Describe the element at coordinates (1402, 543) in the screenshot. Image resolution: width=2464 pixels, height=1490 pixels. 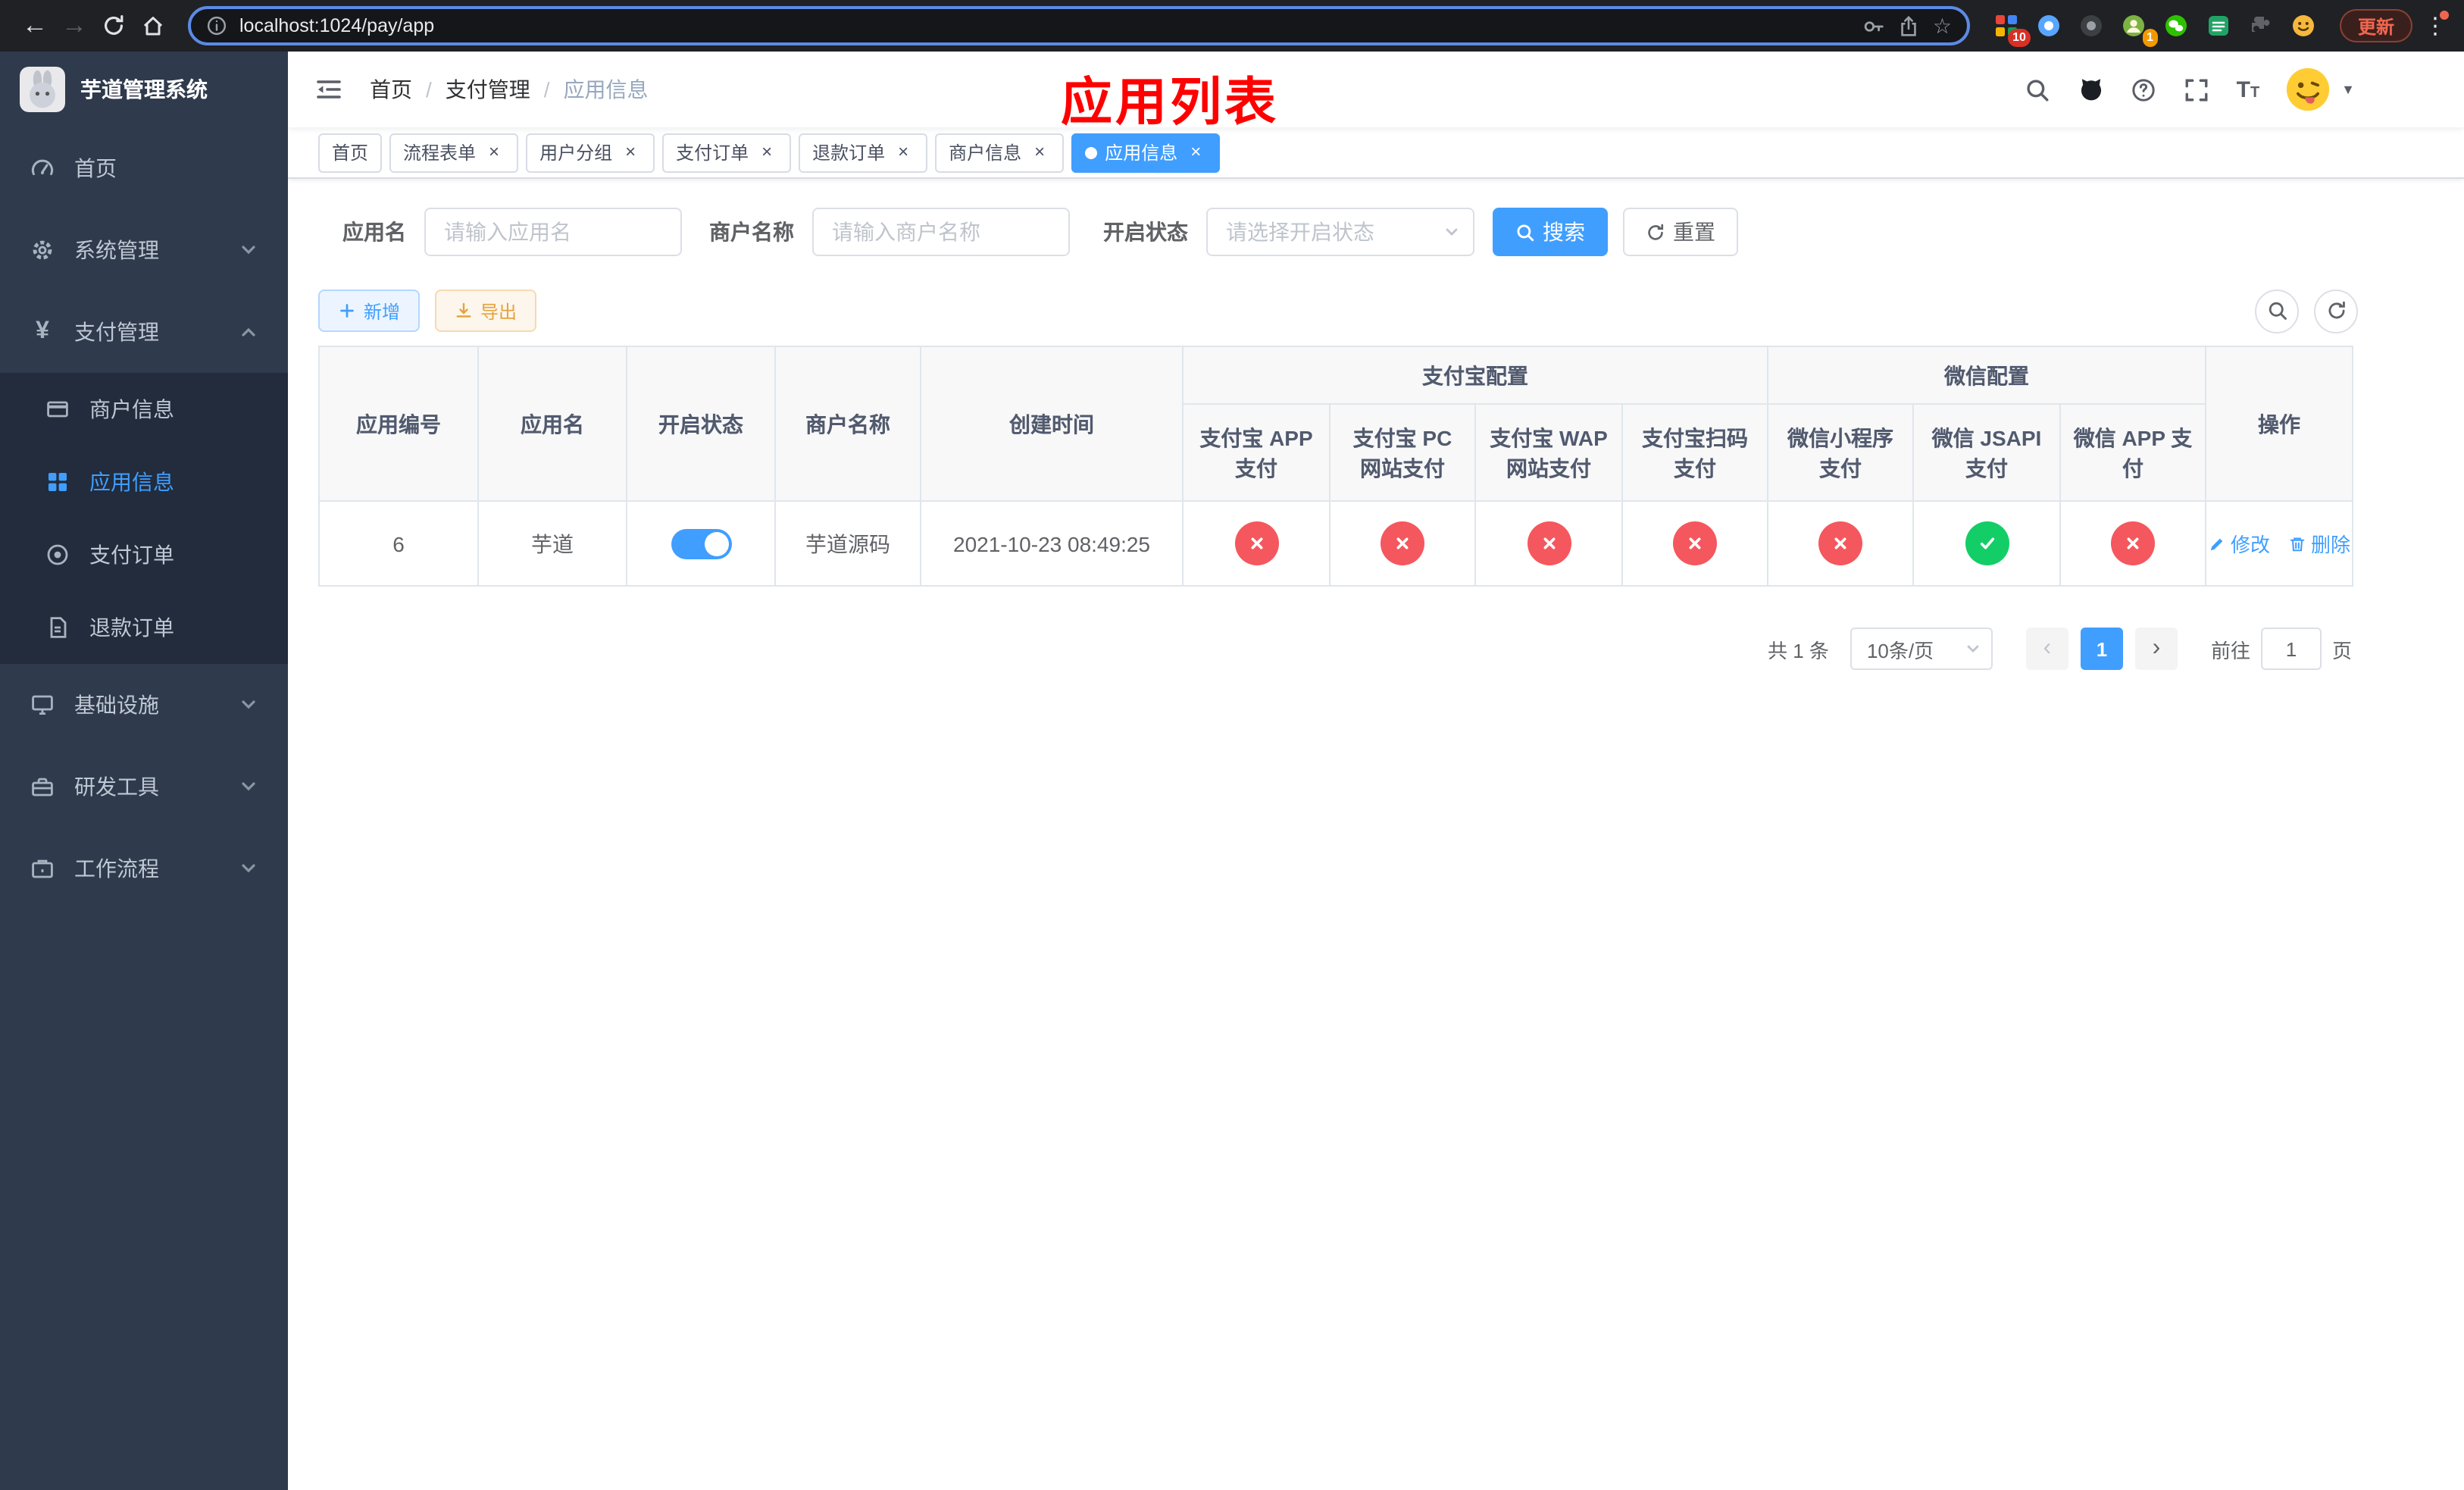
I see `cell-alipay-pc-status` at that location.